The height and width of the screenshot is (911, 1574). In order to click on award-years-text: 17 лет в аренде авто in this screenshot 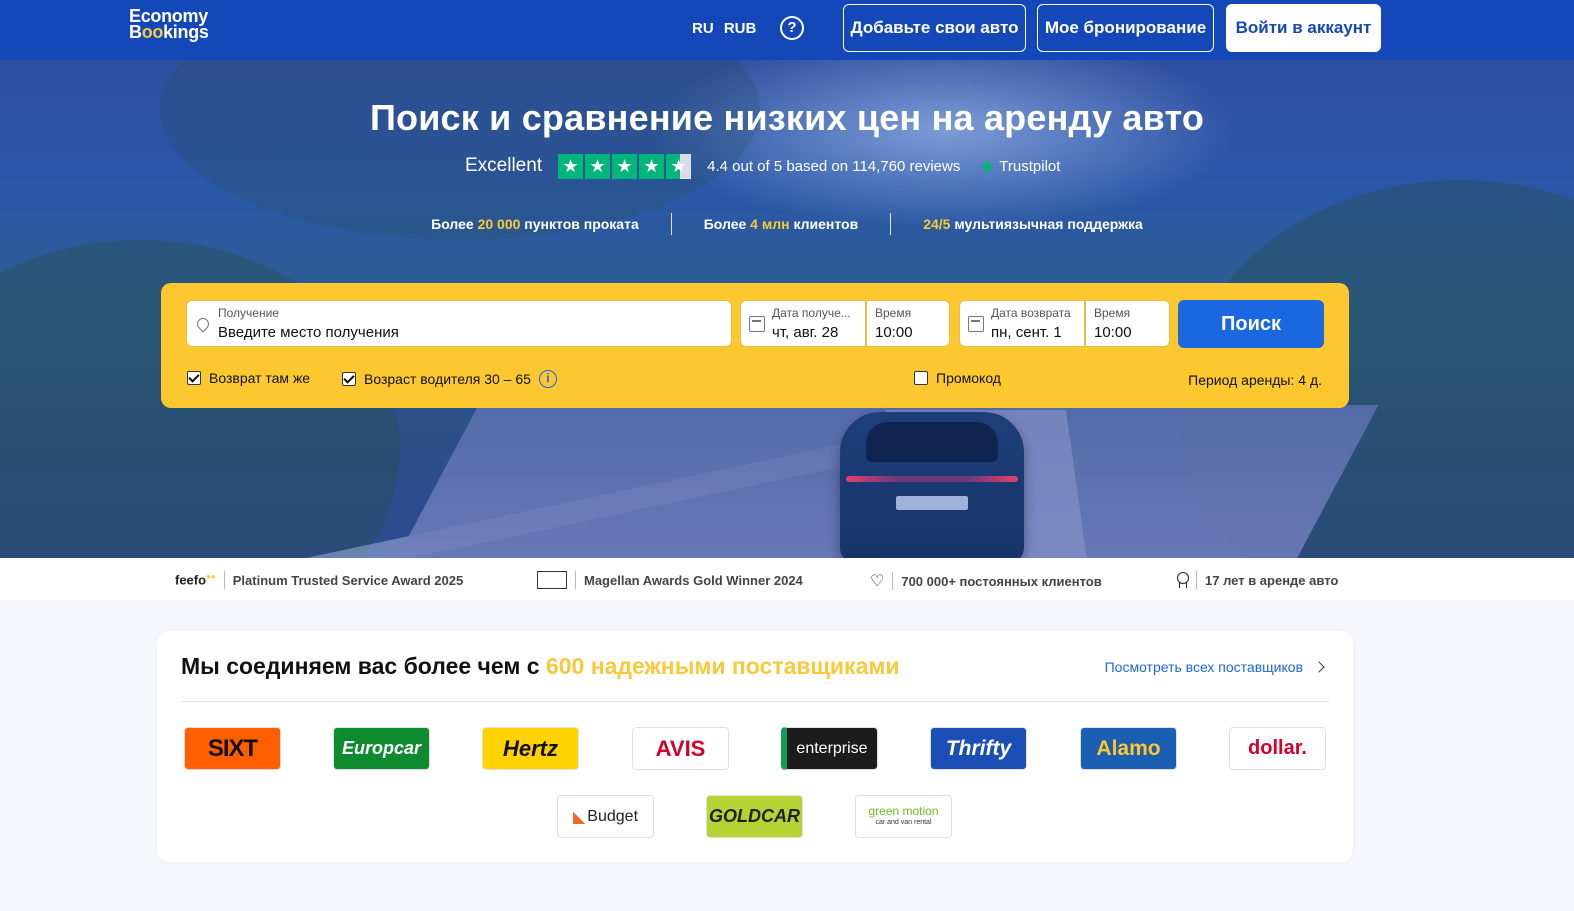, I will do `click(1272, 580)`.